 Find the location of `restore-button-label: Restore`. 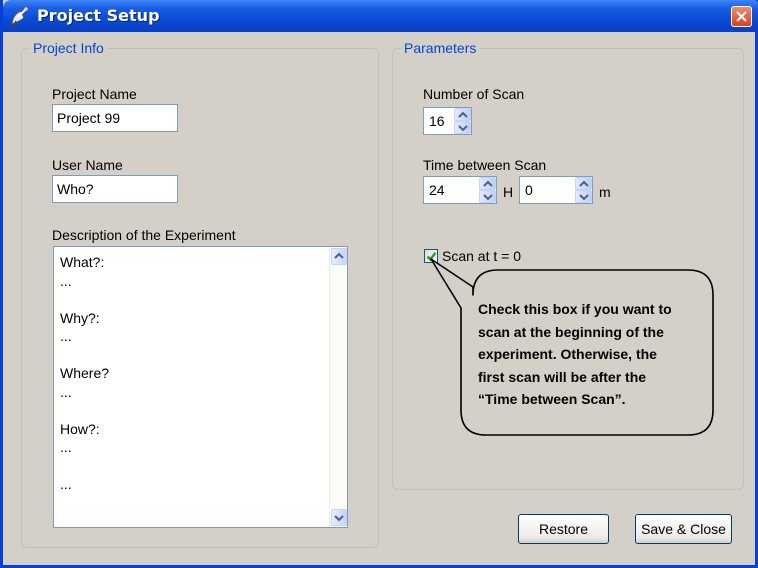

restore-button-label: Restore is located at coordinates (563, 529).